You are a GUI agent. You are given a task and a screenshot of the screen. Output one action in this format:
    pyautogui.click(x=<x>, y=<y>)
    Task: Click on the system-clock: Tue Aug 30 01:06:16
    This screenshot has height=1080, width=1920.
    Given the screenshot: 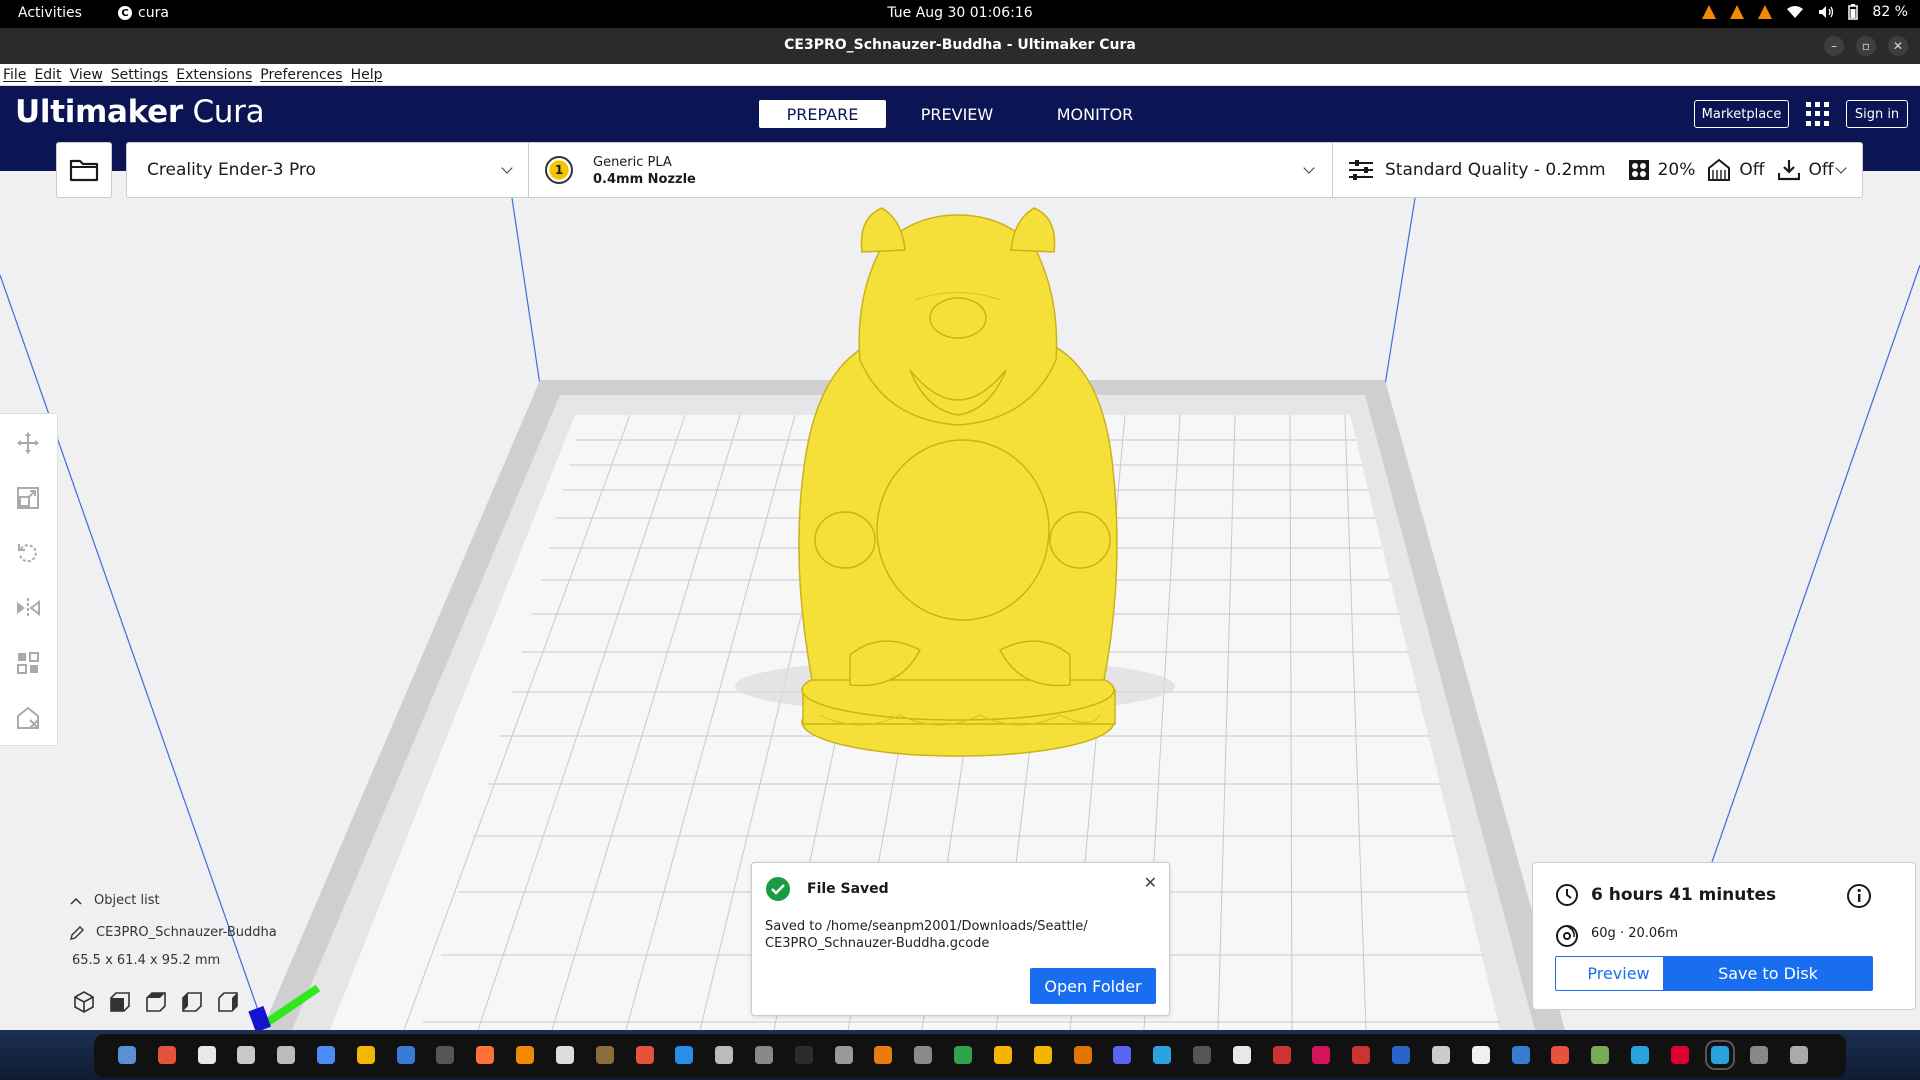 What is the action you would take?
    pyautogui.click(x=959, y=13)
    